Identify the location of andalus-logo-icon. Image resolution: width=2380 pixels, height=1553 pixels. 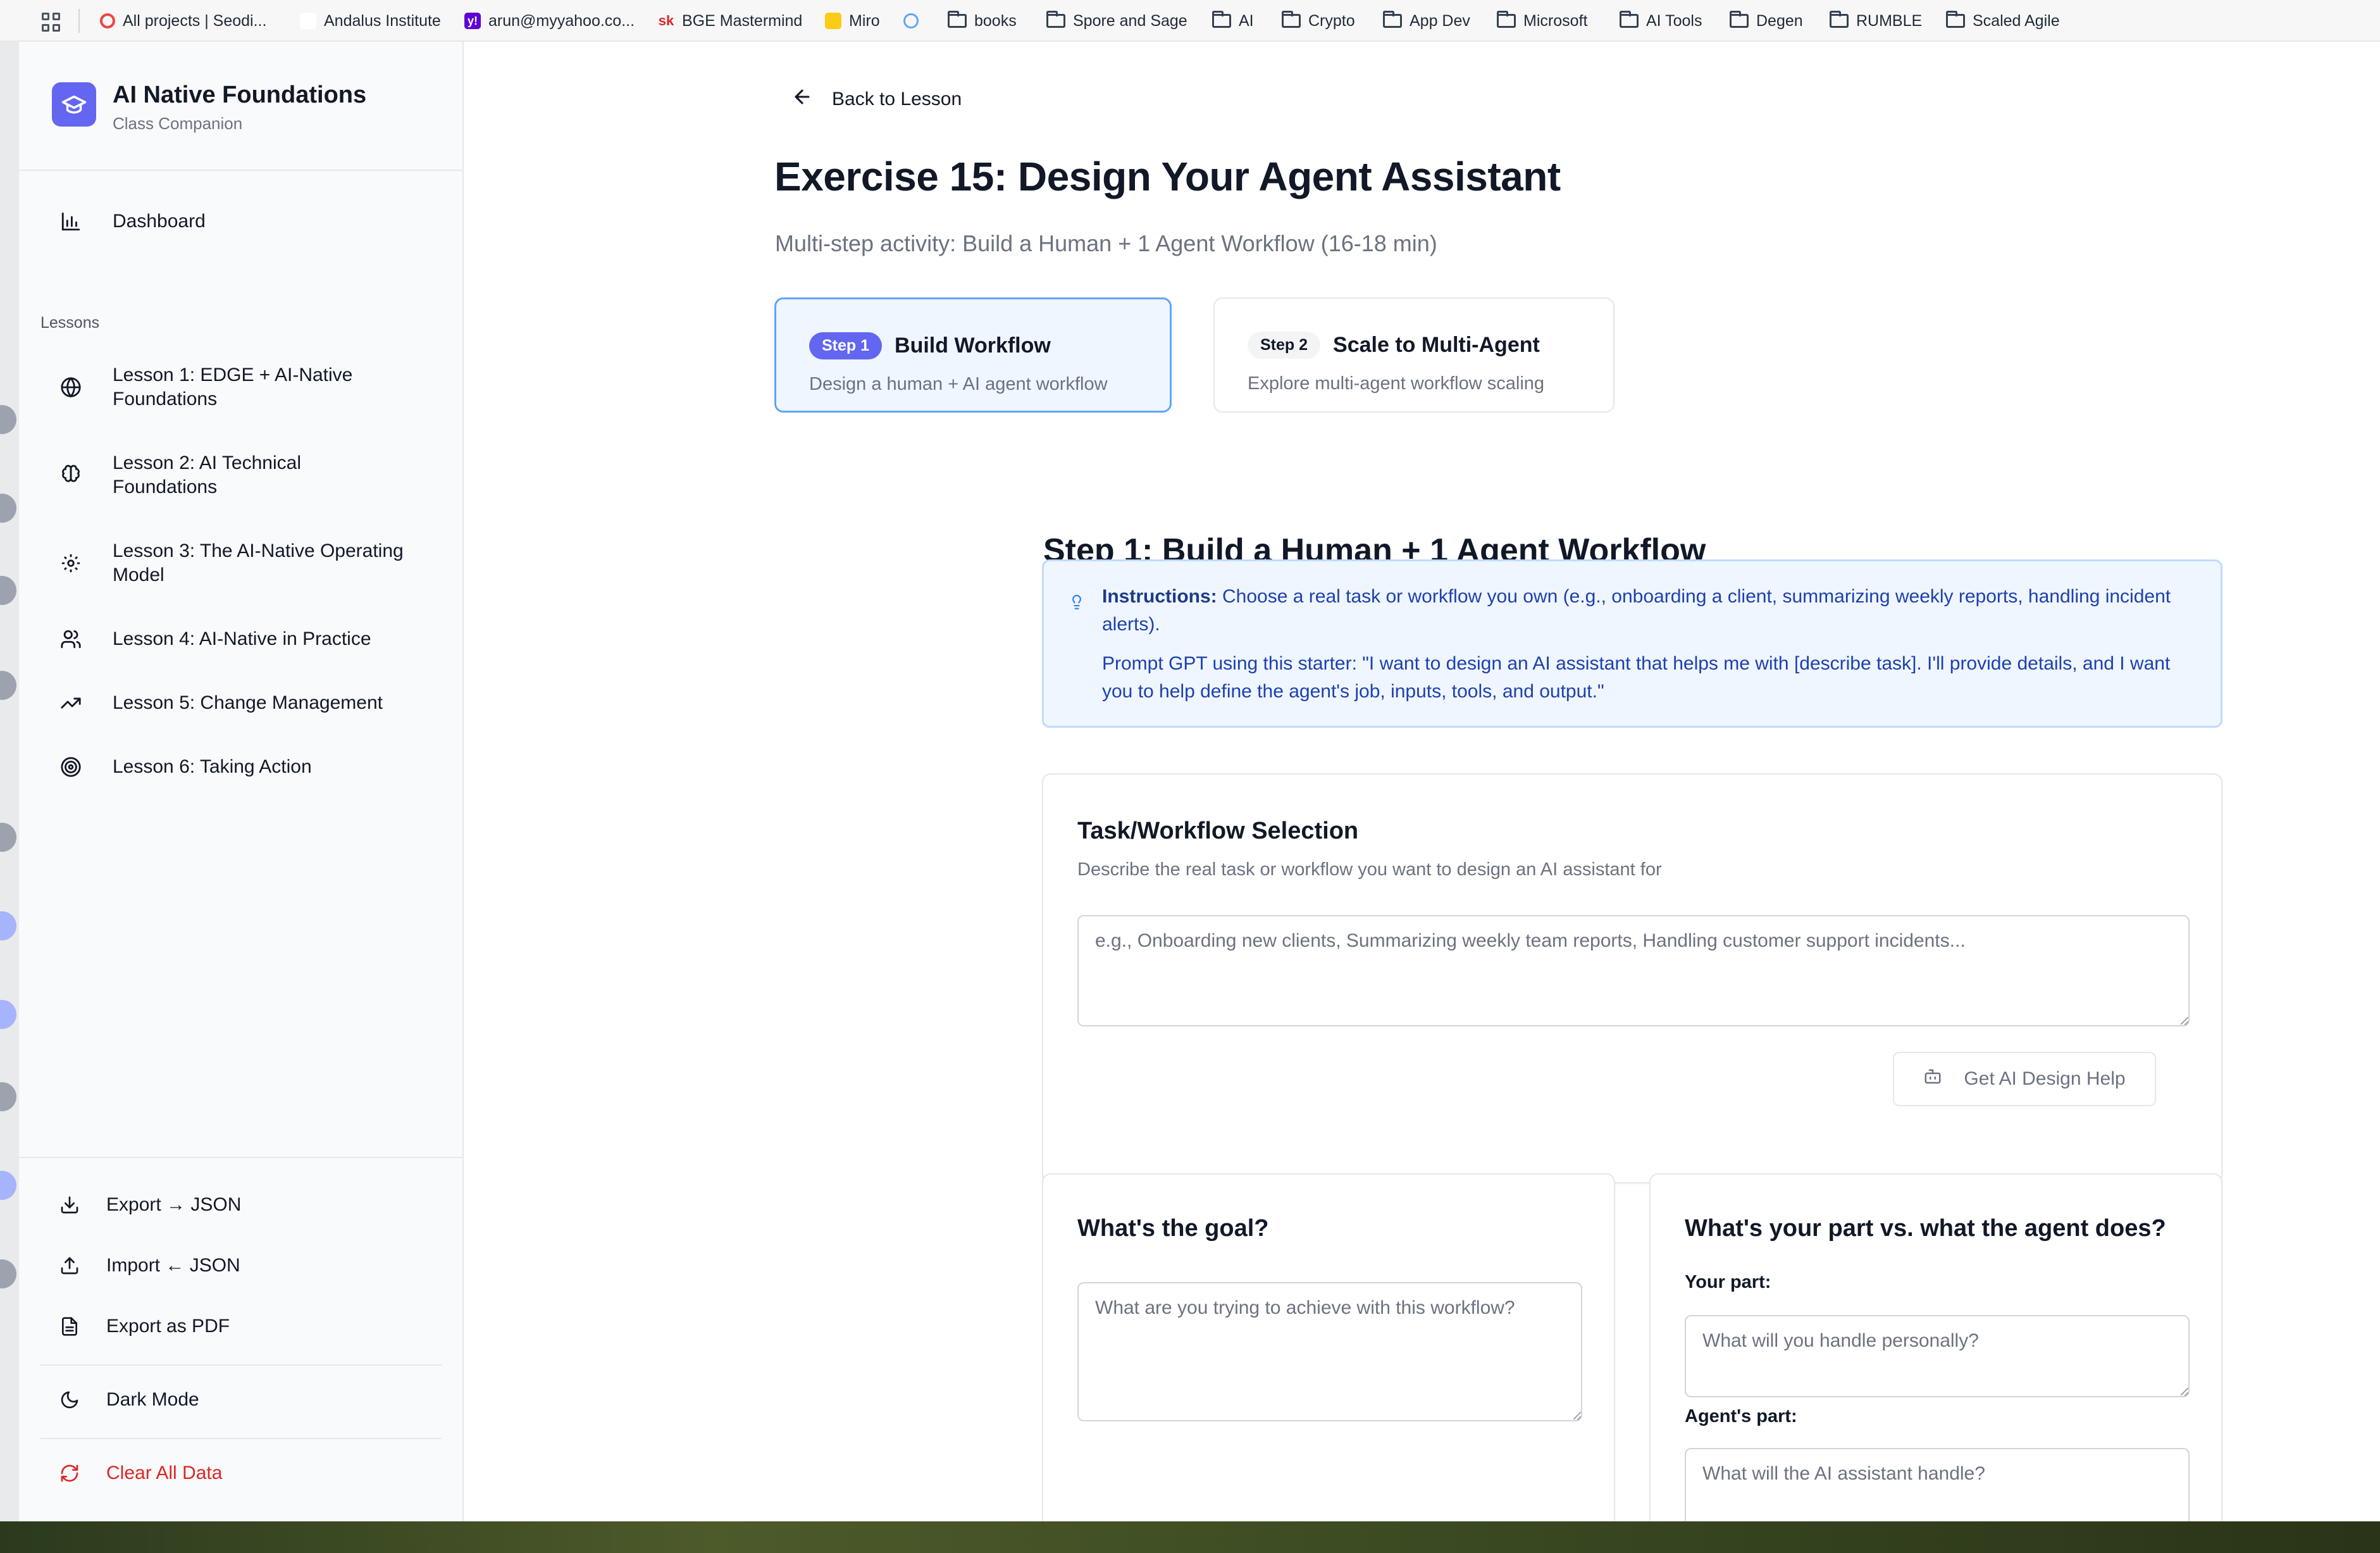
(308, 21).